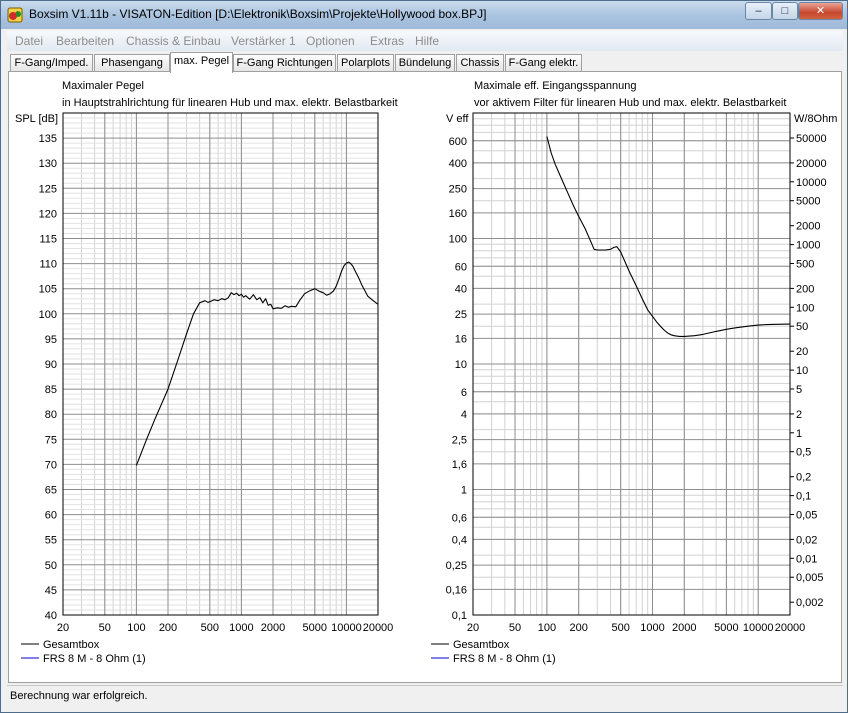  I want to click on tab-buendelung: Bündelung, so click(425, 63).